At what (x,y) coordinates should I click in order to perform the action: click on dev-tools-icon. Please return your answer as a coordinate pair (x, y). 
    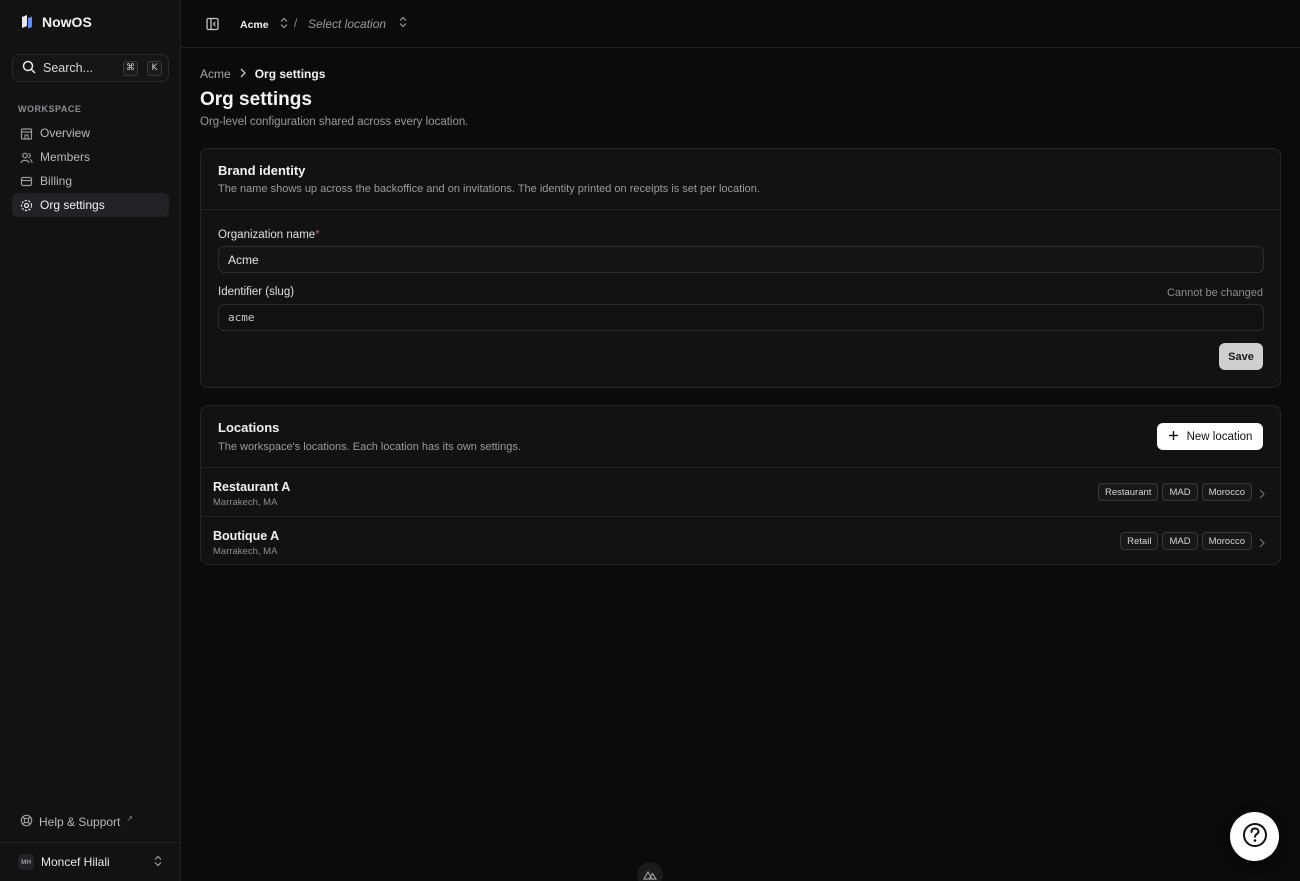
    Looking at the image, I should click on (650, 871).